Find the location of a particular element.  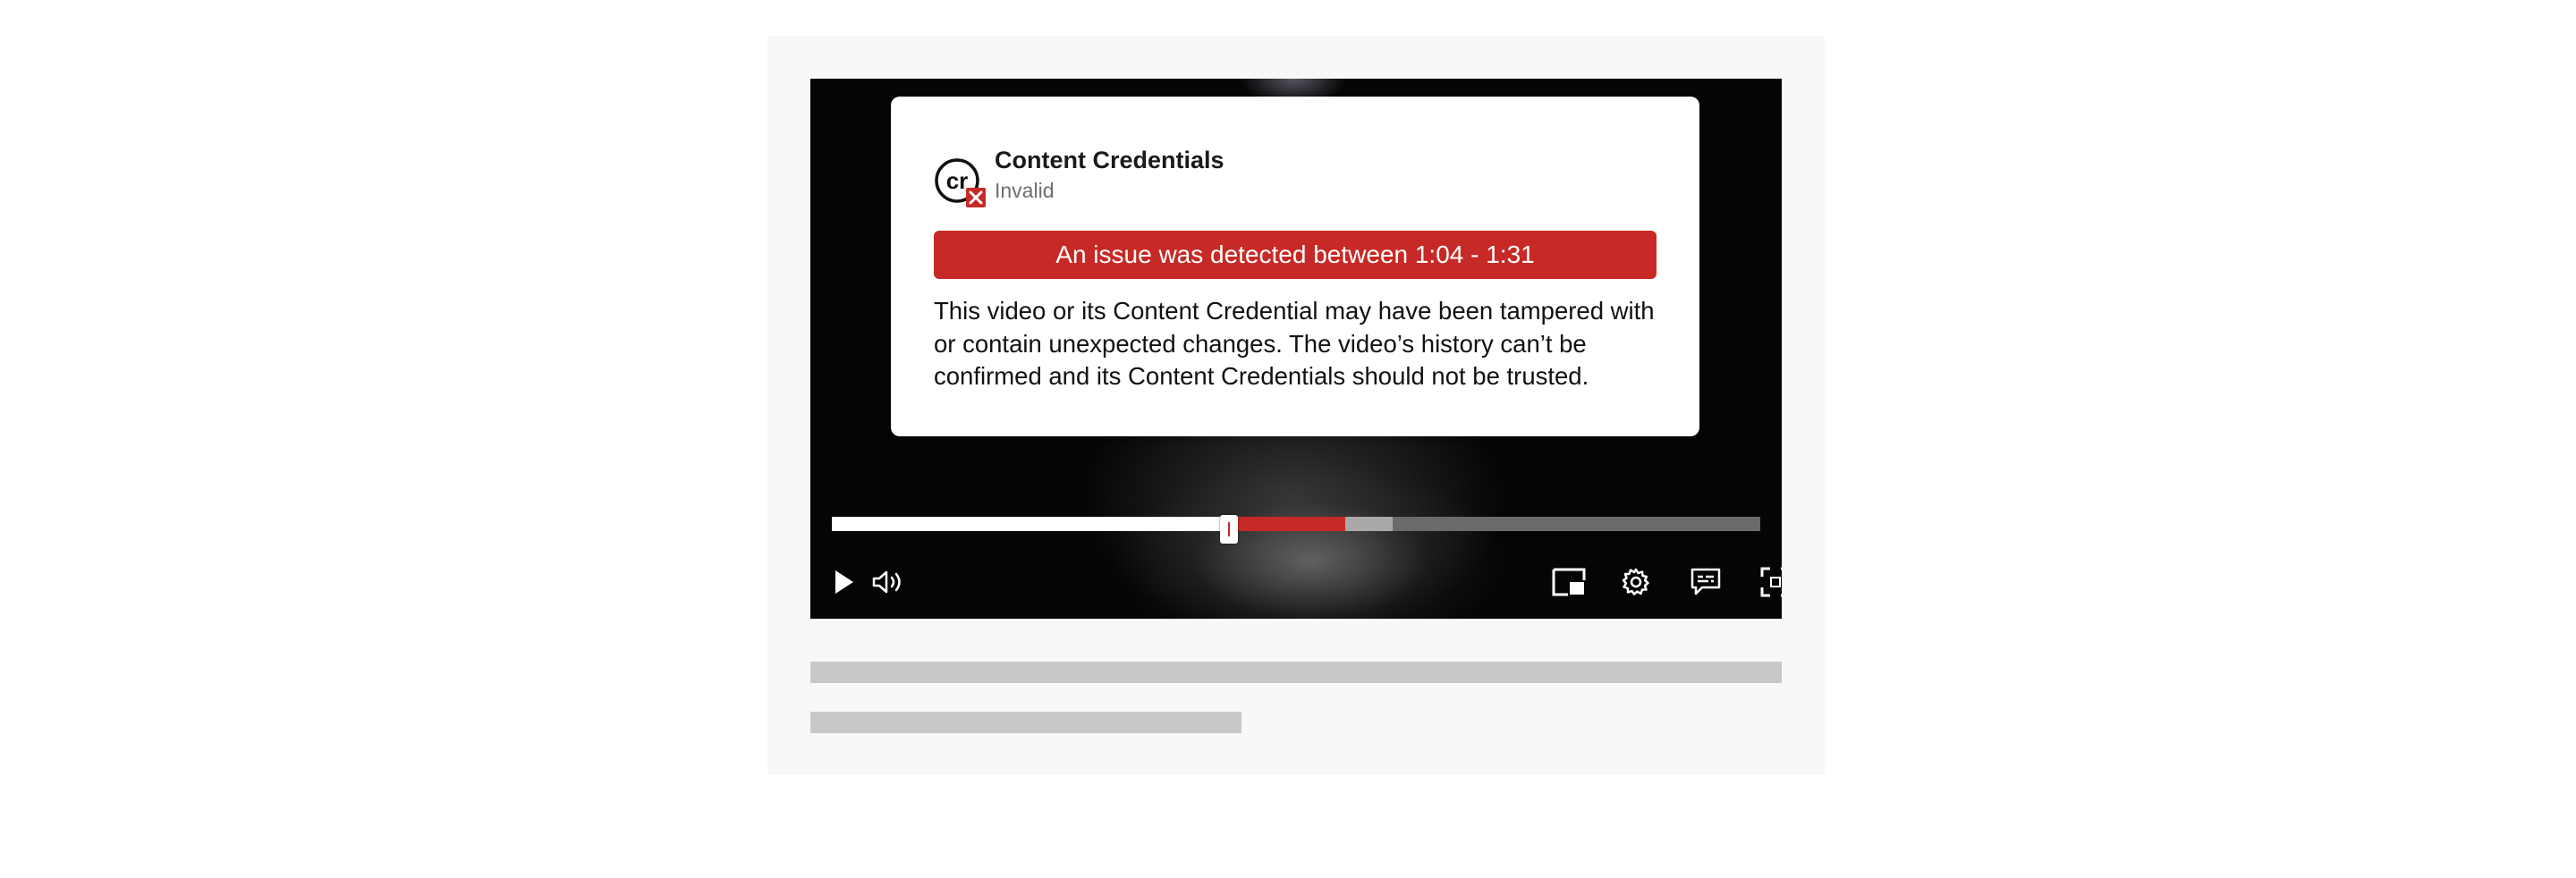

logo-text: cr is located at coordinates (957, 181).